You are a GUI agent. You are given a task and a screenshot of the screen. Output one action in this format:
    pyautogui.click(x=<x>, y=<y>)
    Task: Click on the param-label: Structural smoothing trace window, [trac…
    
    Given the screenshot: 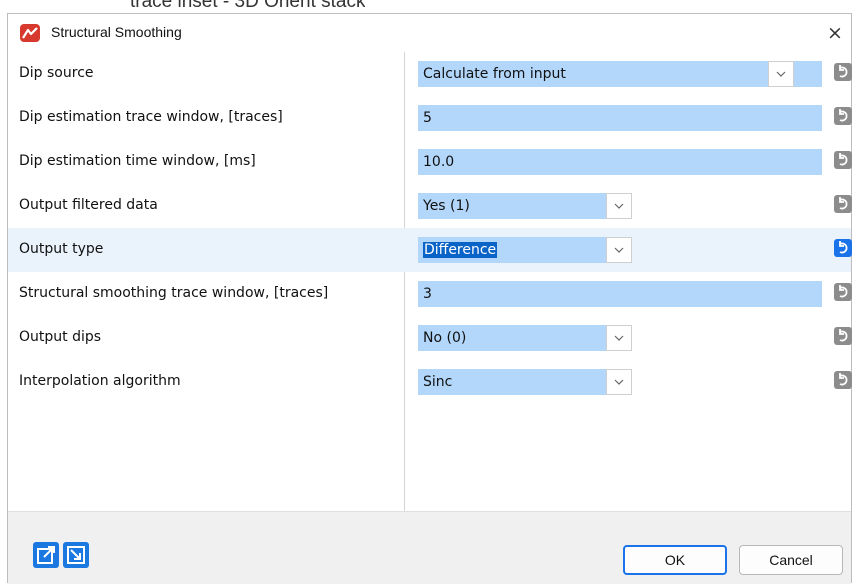 What is the action you would take?
    pyautogui.click(x=174, y=293)
    